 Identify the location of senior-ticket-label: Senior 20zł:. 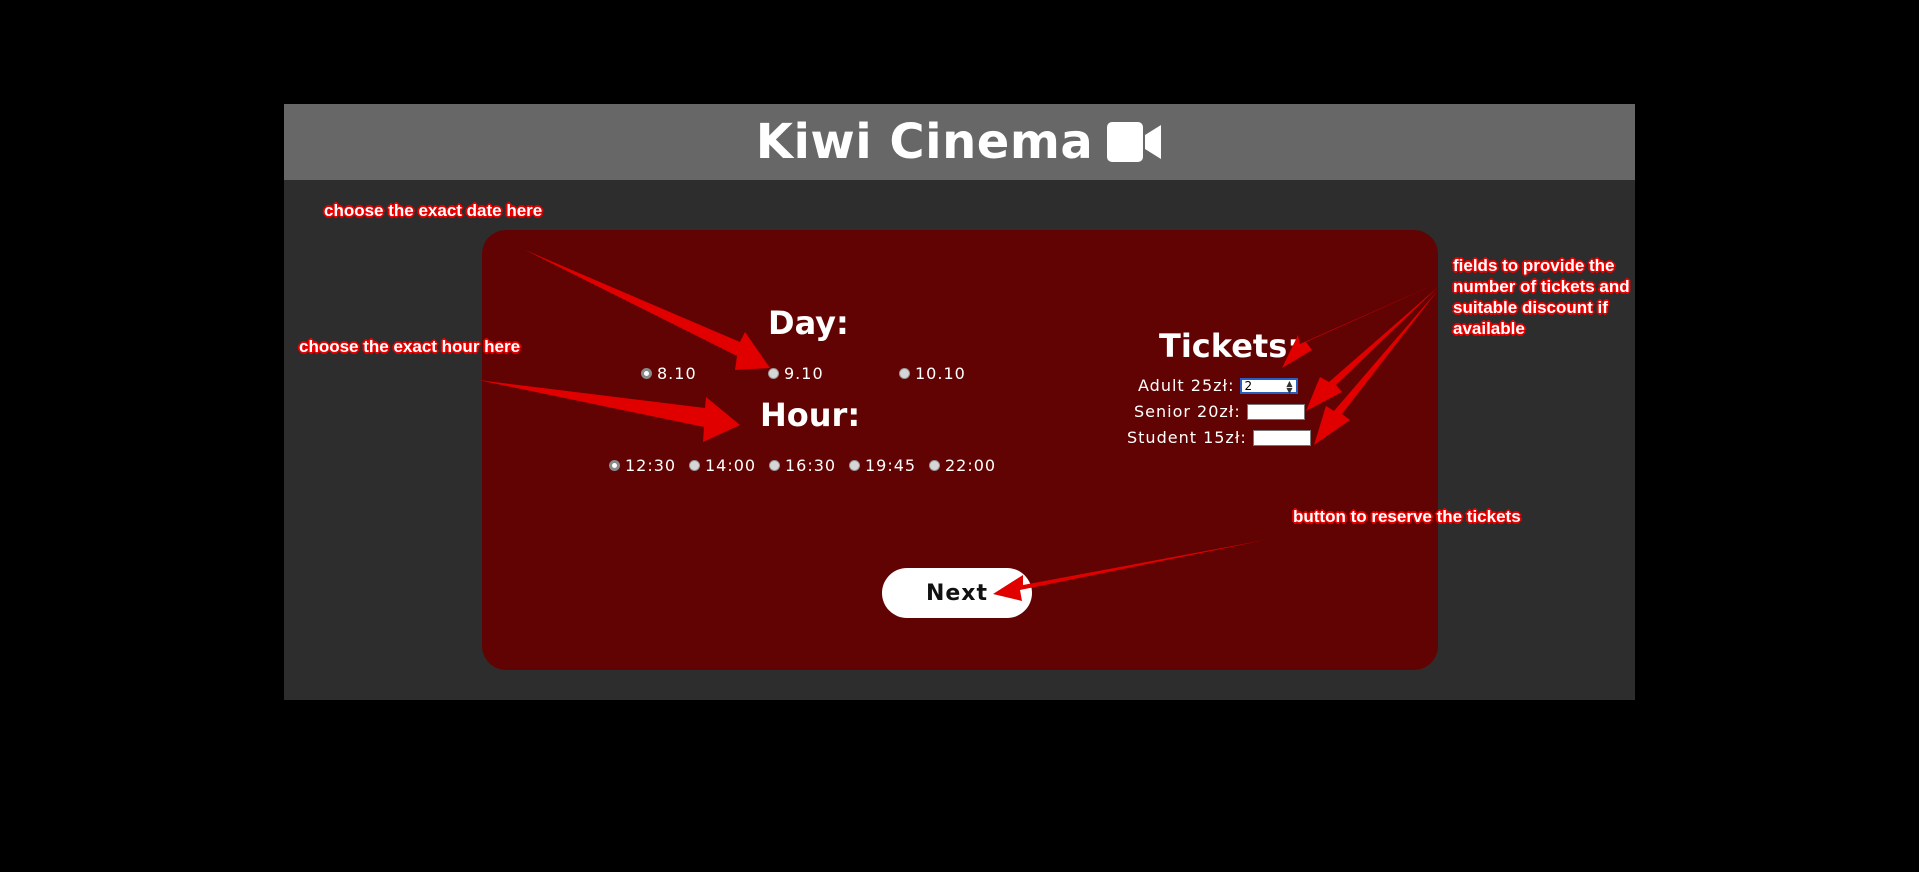
(1187, 411).